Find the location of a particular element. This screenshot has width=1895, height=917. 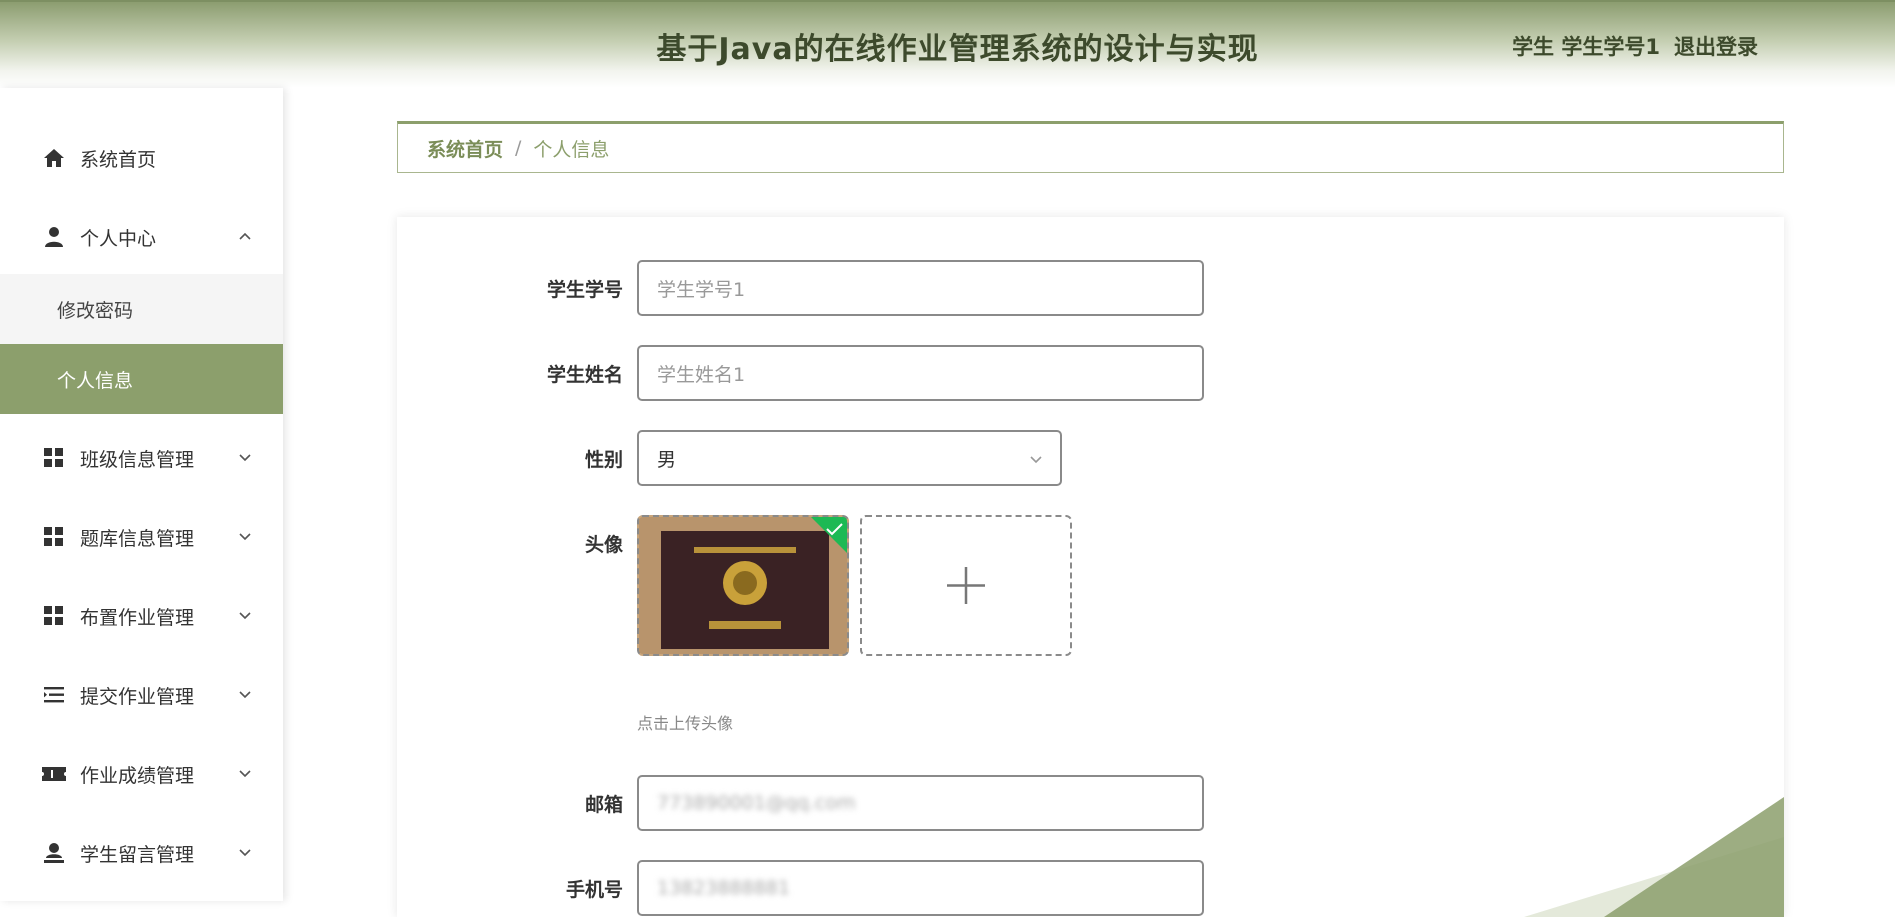

student-name-value: 学生姓名1 is located at coordinates (701, 374).